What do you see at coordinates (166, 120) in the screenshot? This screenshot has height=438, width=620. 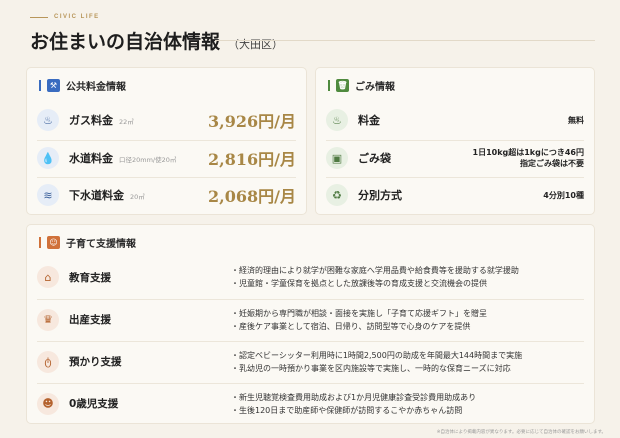 I see `utility-row-gas: ♨ ガス料金 22㎥ 3,926円/月` at bounding box center [166, 120].